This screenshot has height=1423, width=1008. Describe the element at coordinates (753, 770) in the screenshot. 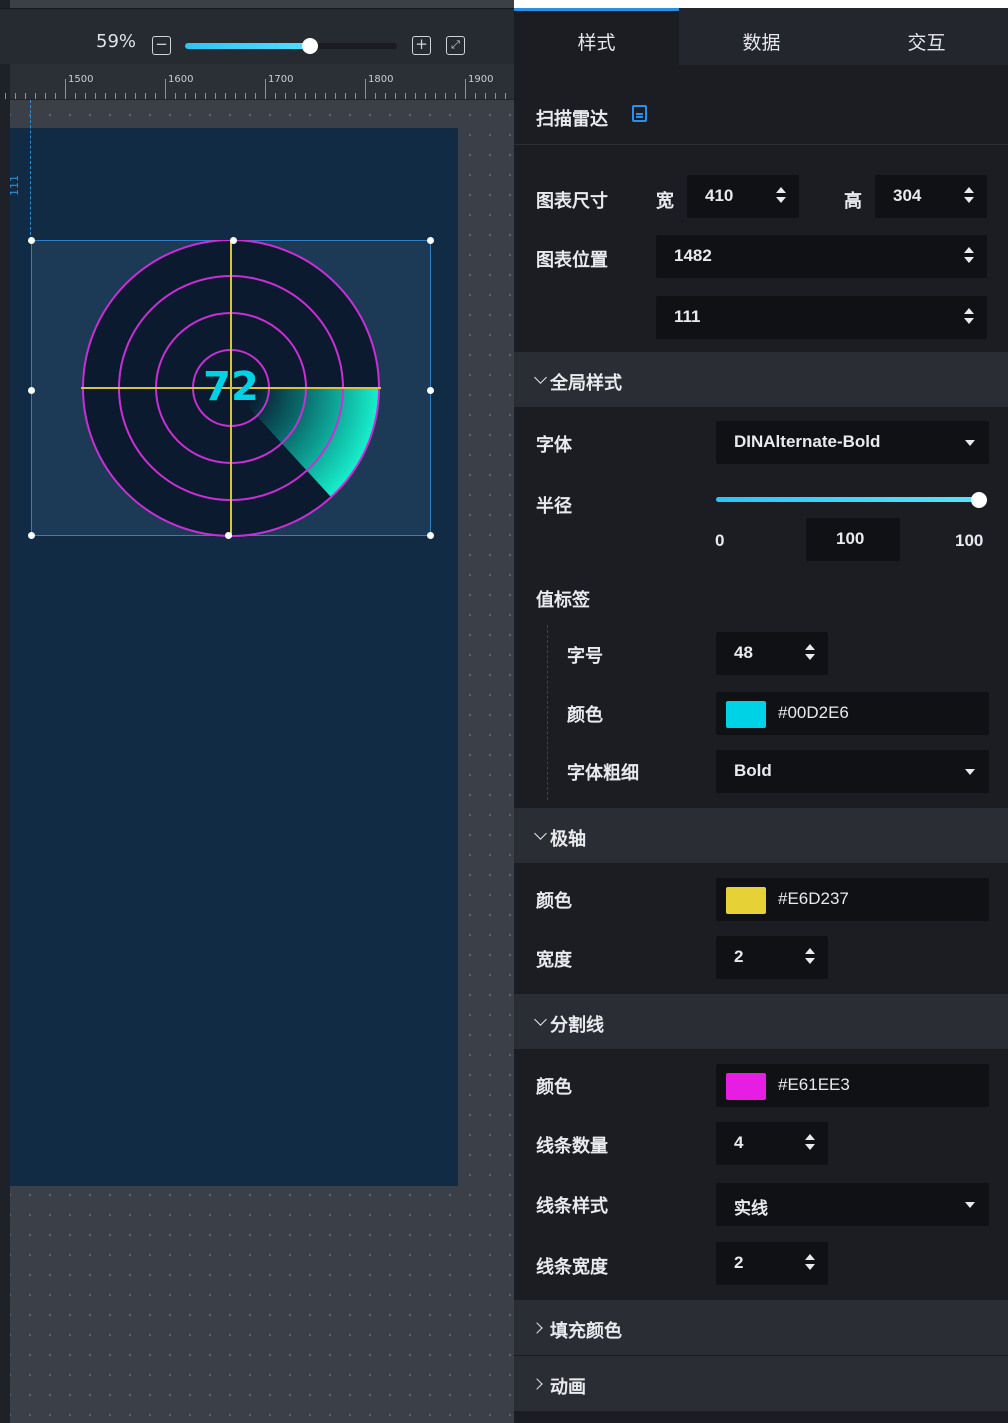

I see `font-weight-value: Bold` at that location.